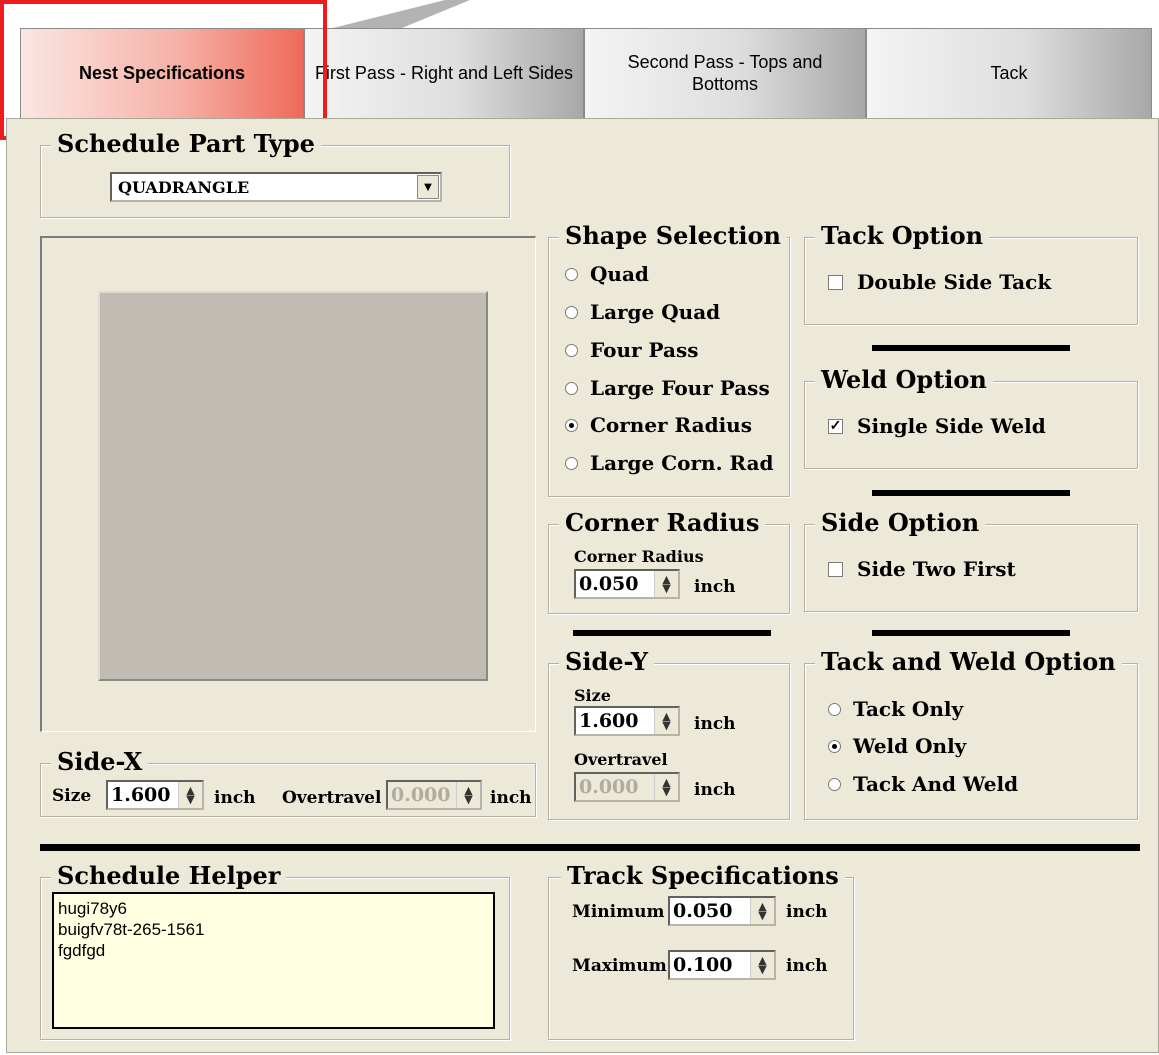 This screenshot has height=1055, width=1159. What do you see at coordinates (293, 486) in the screenshot?
I see `shape-preview` at bounding box center [293, 486].